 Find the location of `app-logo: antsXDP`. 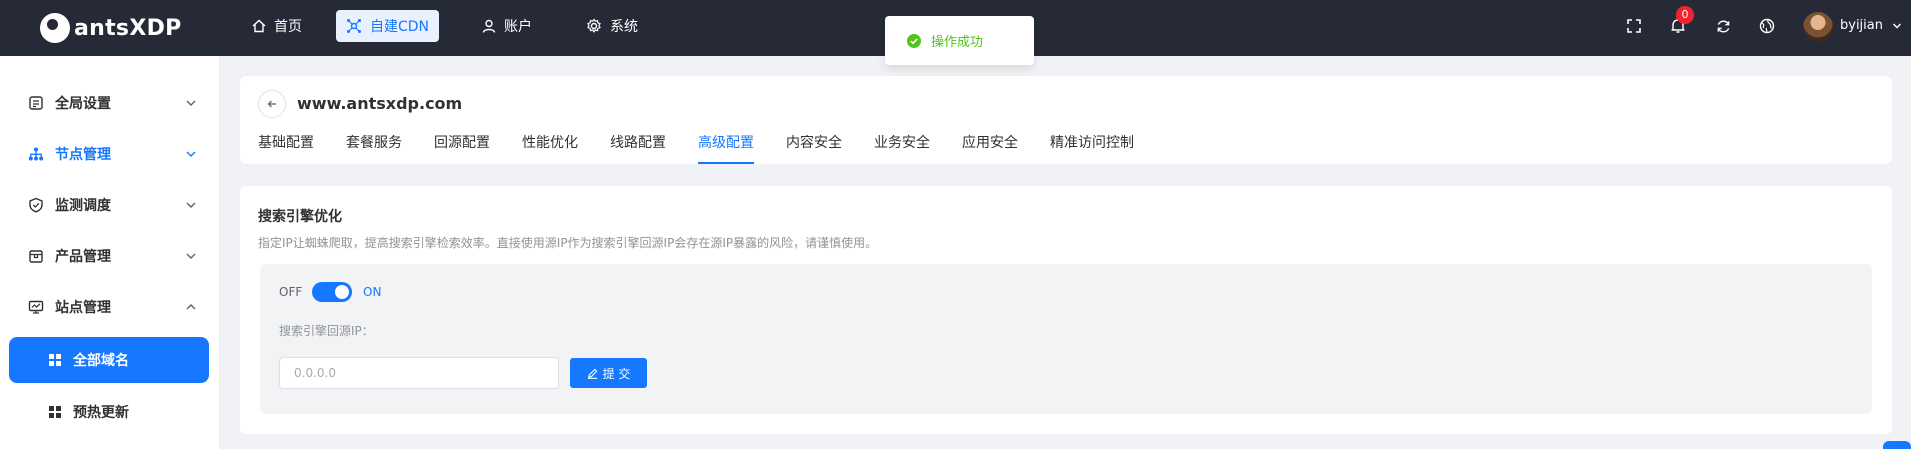

app-logo: antsXDP is located at coordinates (111, 28).